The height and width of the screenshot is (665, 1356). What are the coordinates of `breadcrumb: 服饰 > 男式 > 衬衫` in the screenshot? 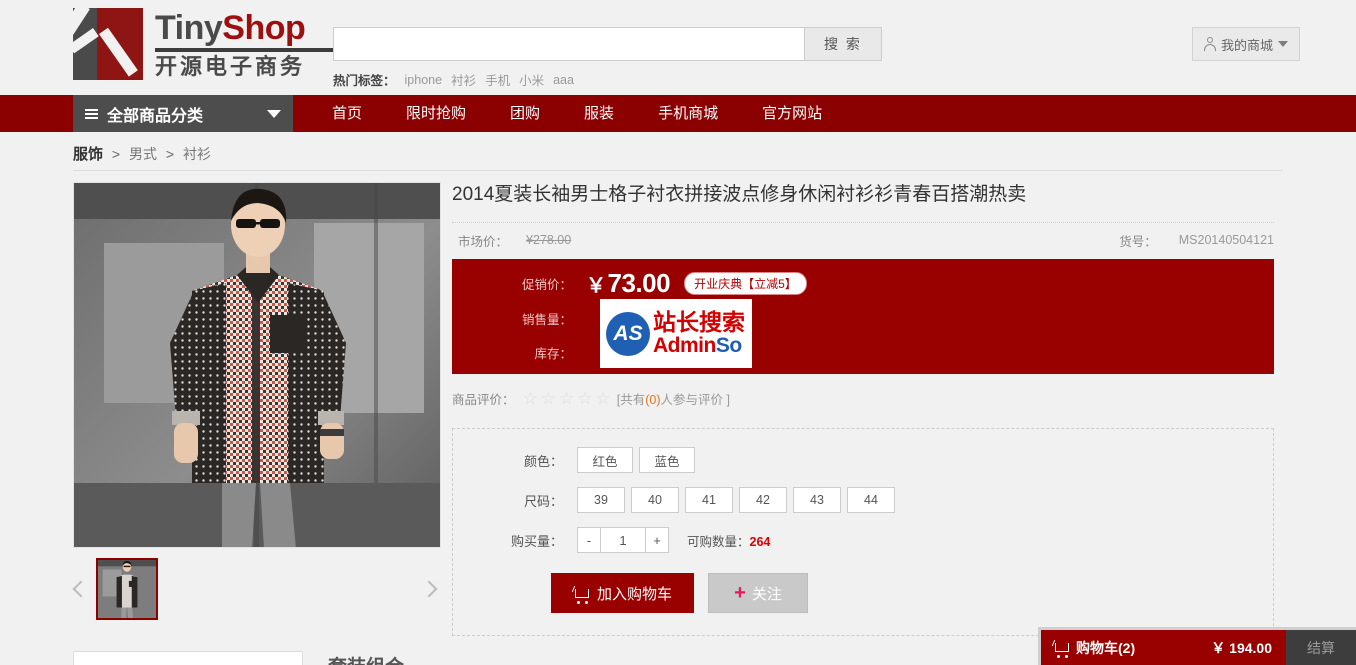 It's located at (142, 153).